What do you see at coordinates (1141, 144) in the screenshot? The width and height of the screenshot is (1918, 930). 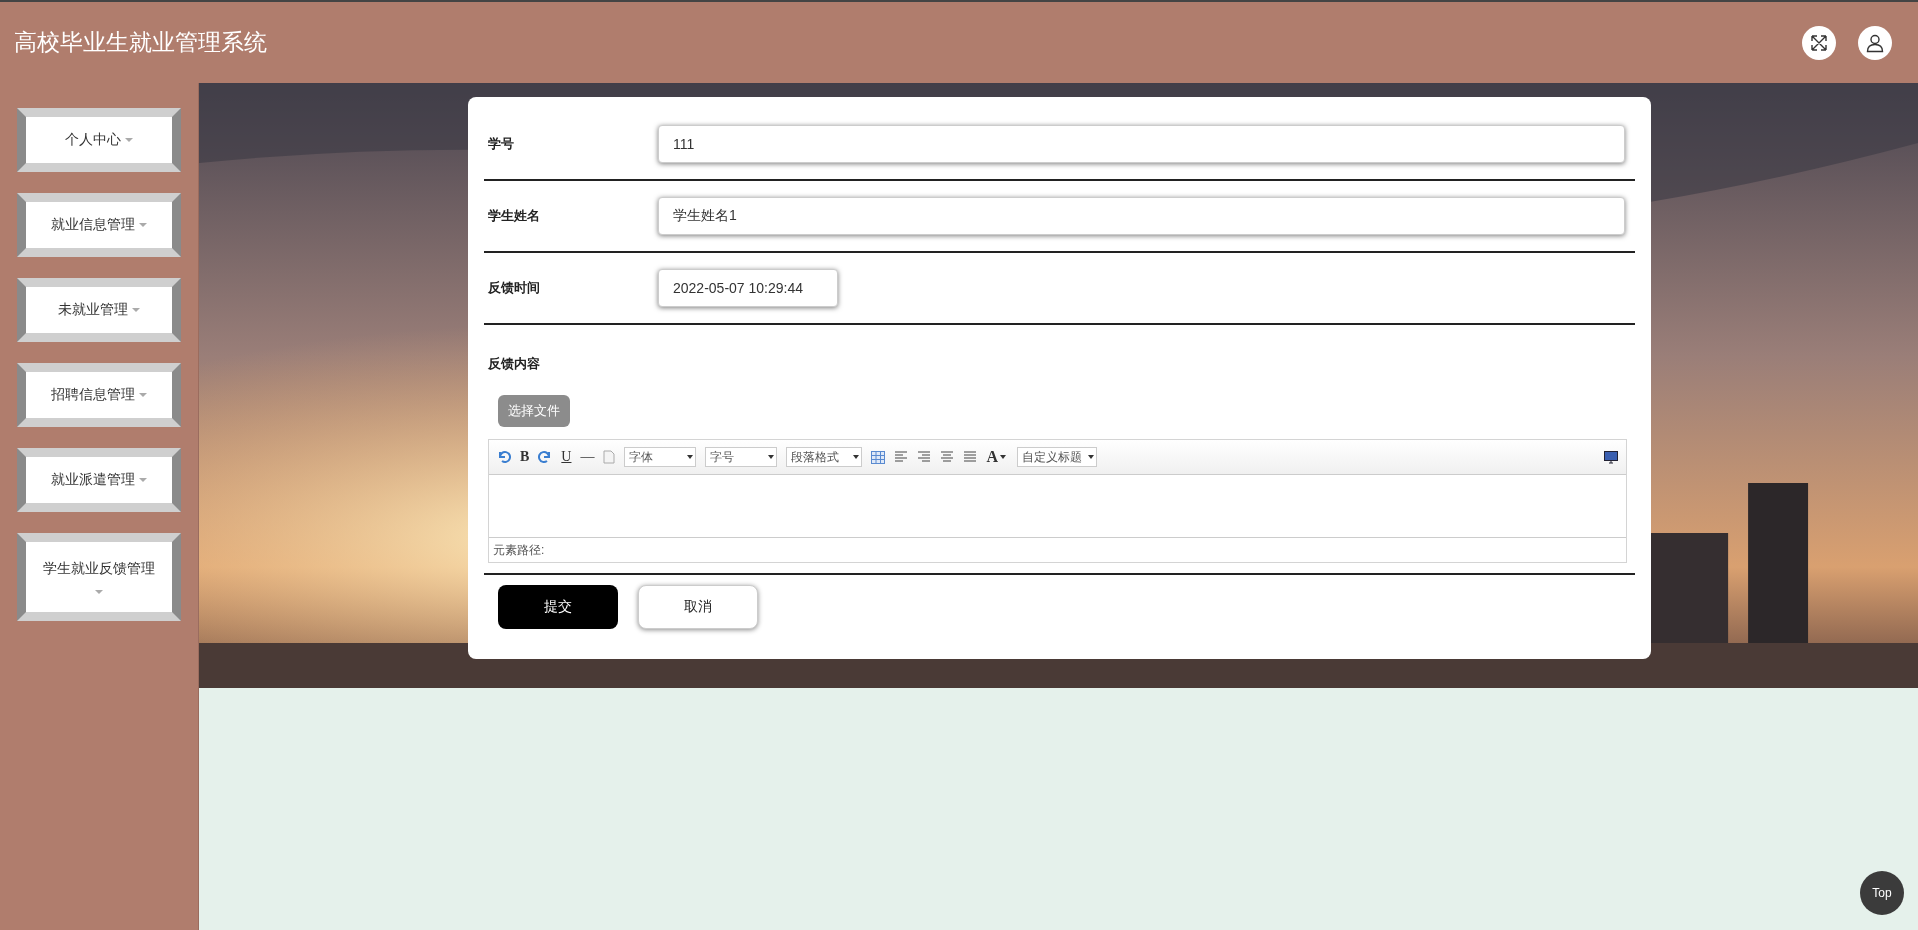 I see `input-field: 111` at bounding box center [1141, 144].